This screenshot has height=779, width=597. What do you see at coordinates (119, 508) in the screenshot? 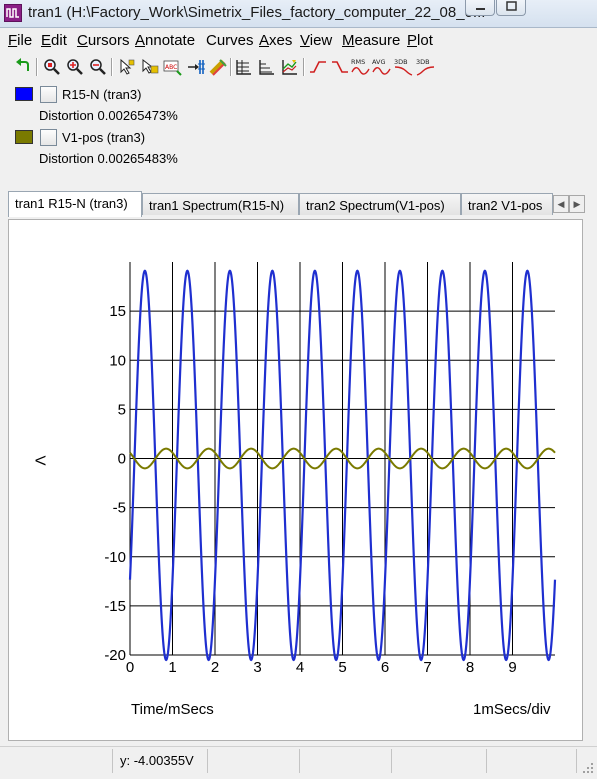
I see `y-tick-label: -5` at bounding box center [119, 508].